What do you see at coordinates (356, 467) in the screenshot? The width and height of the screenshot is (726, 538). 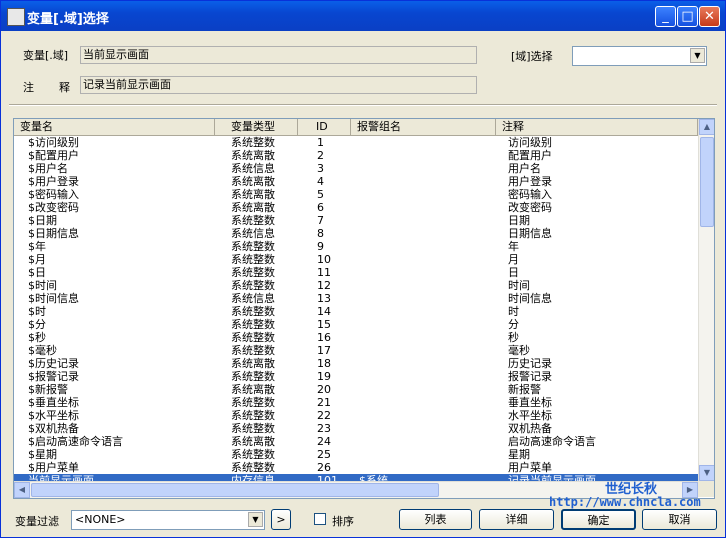 I see `table-row: $用户菜单 系统整数 26 用户菜单` at bounding box center [356, 467].